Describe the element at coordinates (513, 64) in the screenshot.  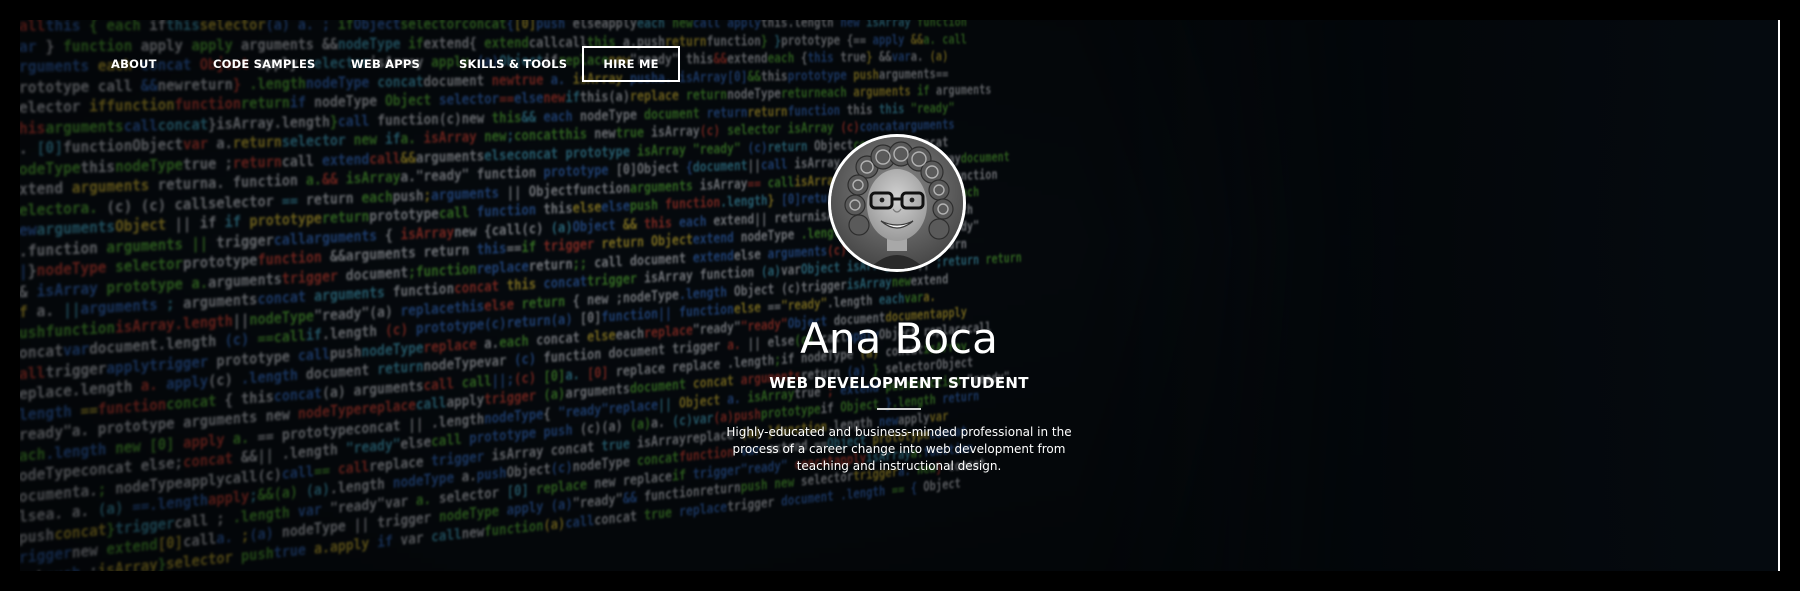
I see `nav-link-skills-tools: SKILLS & TOOLS` at that location.